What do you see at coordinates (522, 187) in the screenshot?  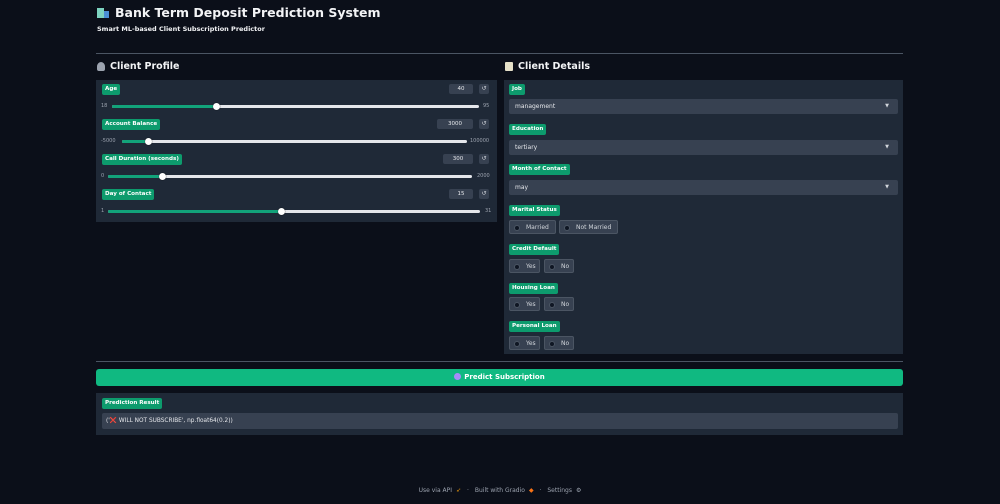 I see `month-value: may` at bounding box center [522, 187].